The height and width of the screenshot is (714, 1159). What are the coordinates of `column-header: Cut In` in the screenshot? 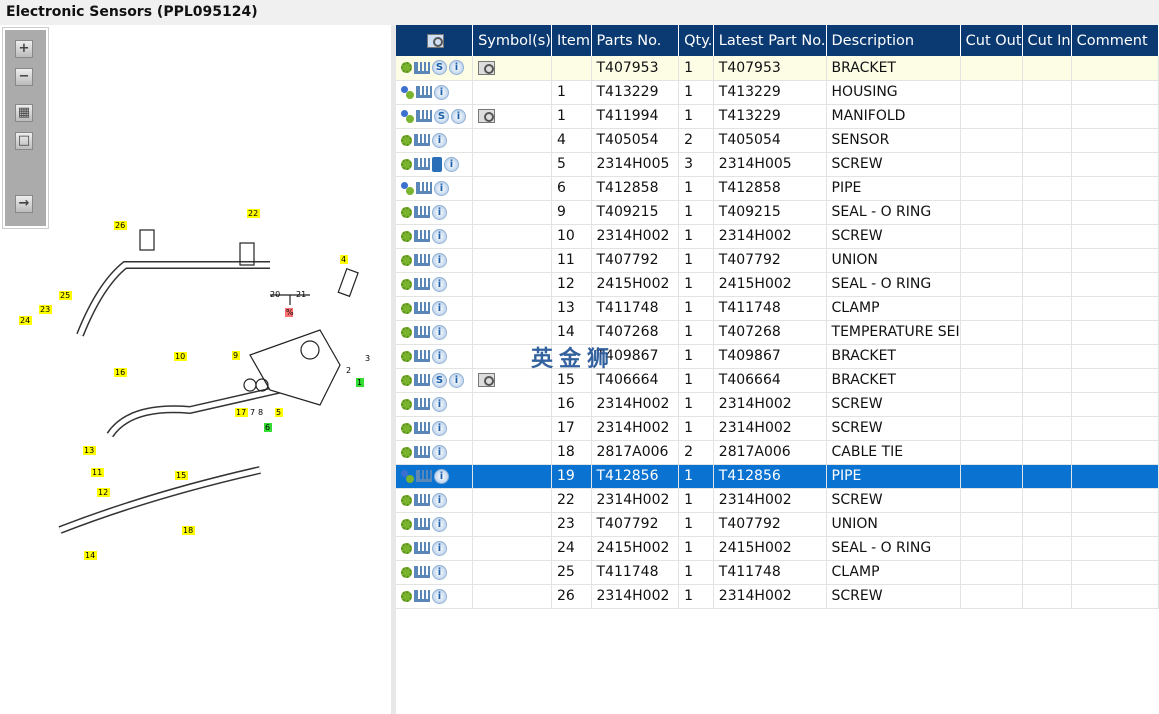 It's located at (1047, 40).